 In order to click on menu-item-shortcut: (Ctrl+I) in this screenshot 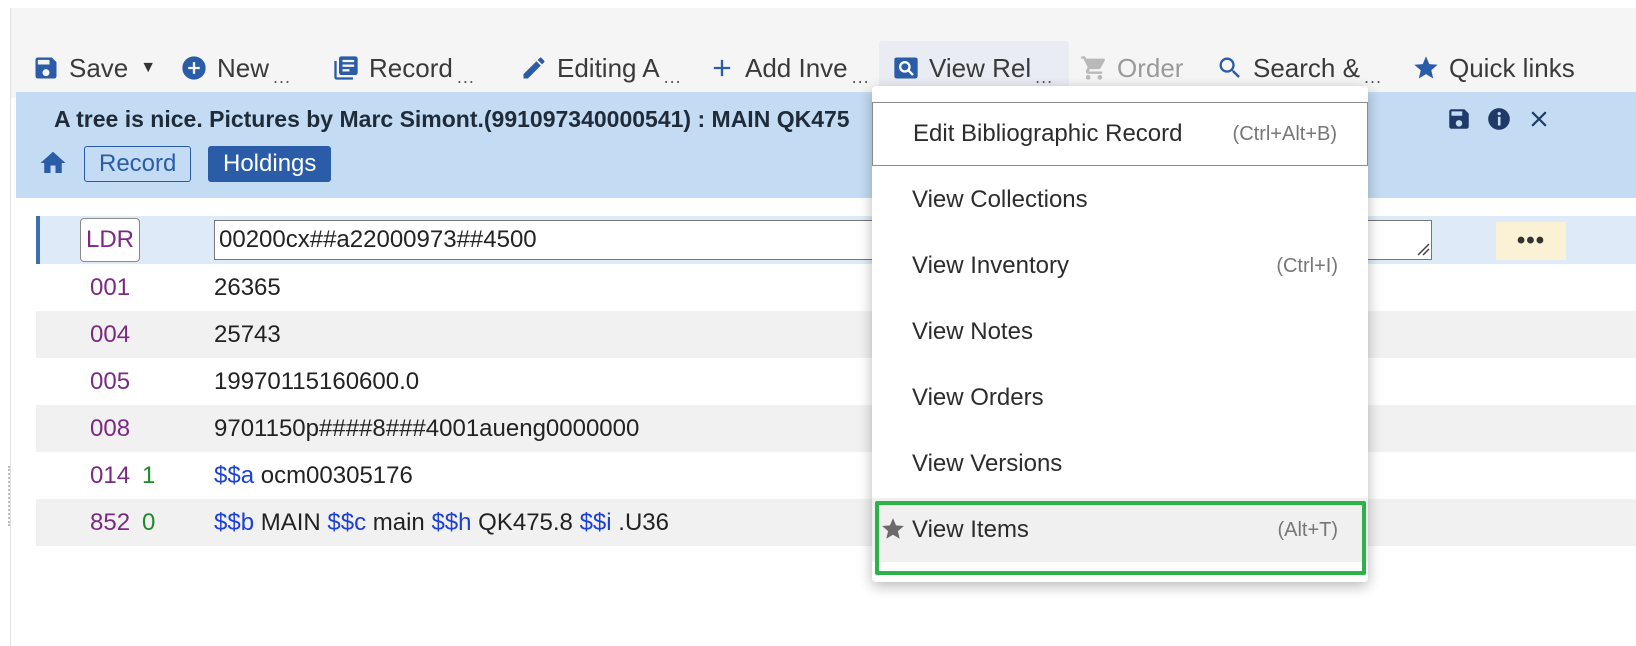, I will do `click(1307, 265)`.